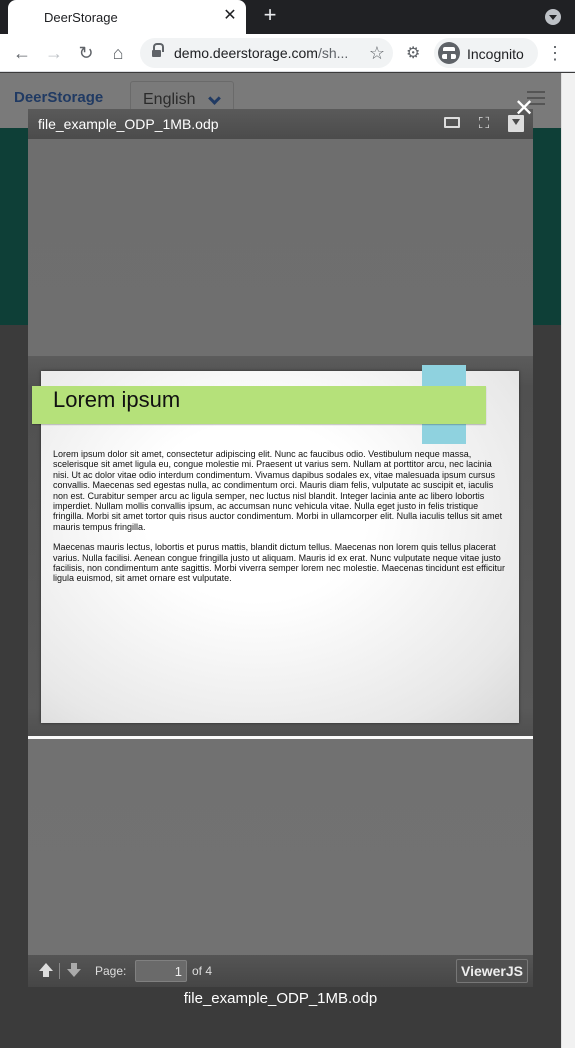 This screenshot has width=575, height=1048. What do you see at coordinates (270, 16) in the screenshot?
I see `new-tab-icon: +` at bounding box center [270, 16].